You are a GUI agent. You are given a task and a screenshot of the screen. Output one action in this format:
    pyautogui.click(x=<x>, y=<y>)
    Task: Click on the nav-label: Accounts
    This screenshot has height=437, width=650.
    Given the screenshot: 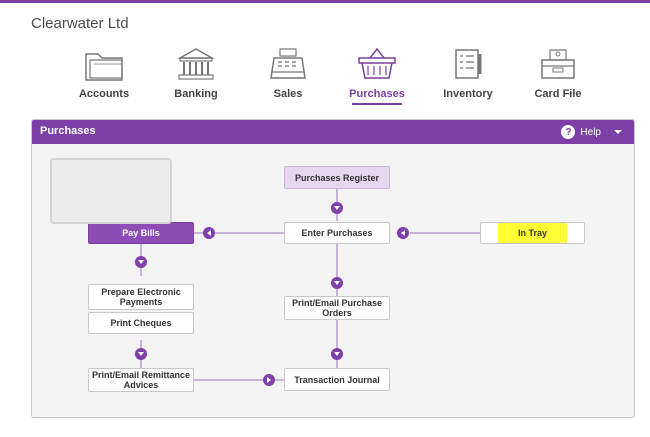 What is the action you would take?
    pyautogui.click(x=104, y=94)
    